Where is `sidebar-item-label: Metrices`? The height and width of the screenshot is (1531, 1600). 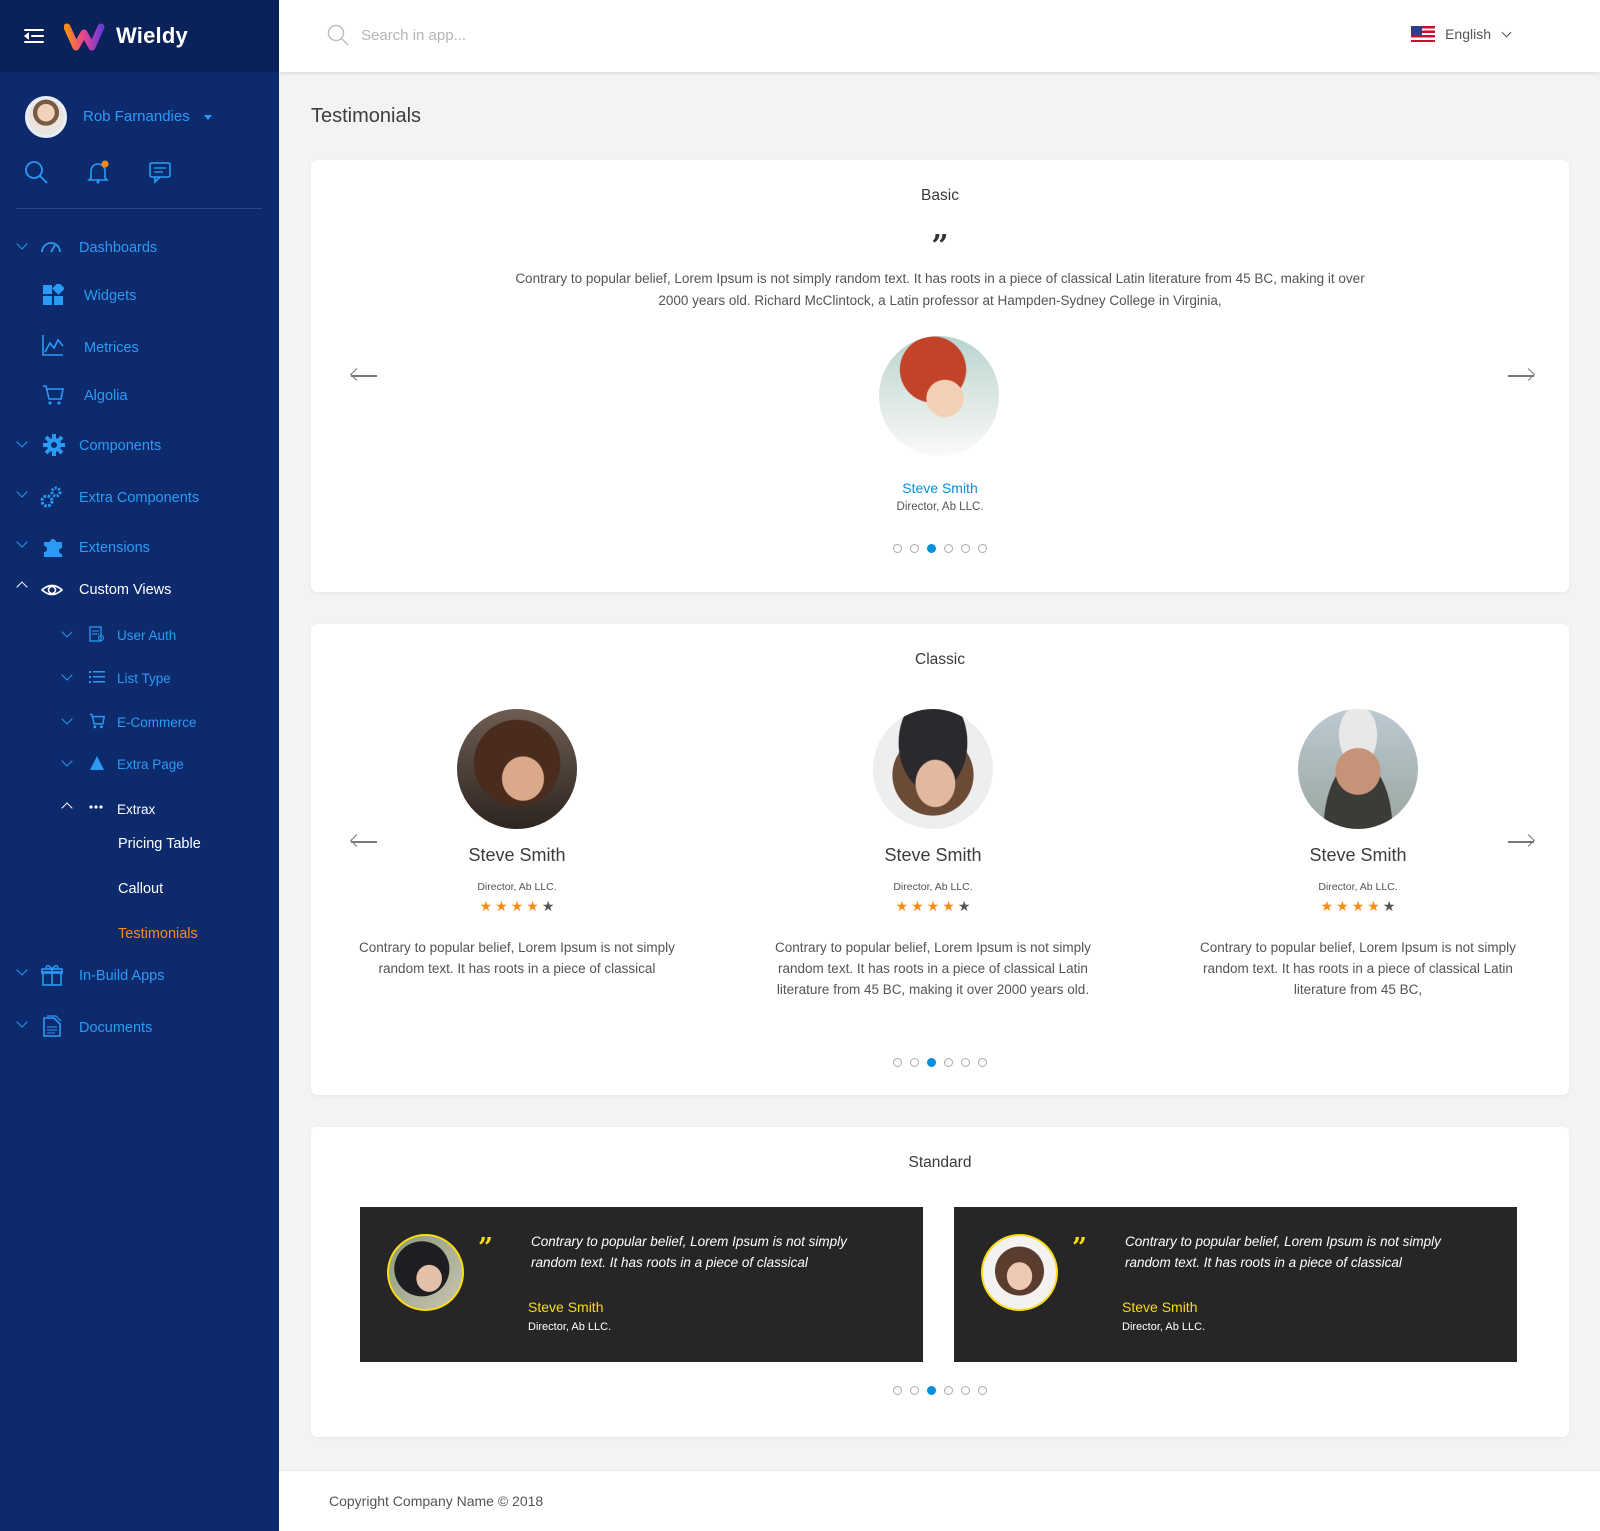
sidebar-item-label: Metrices is located at coordinates (111, 348).